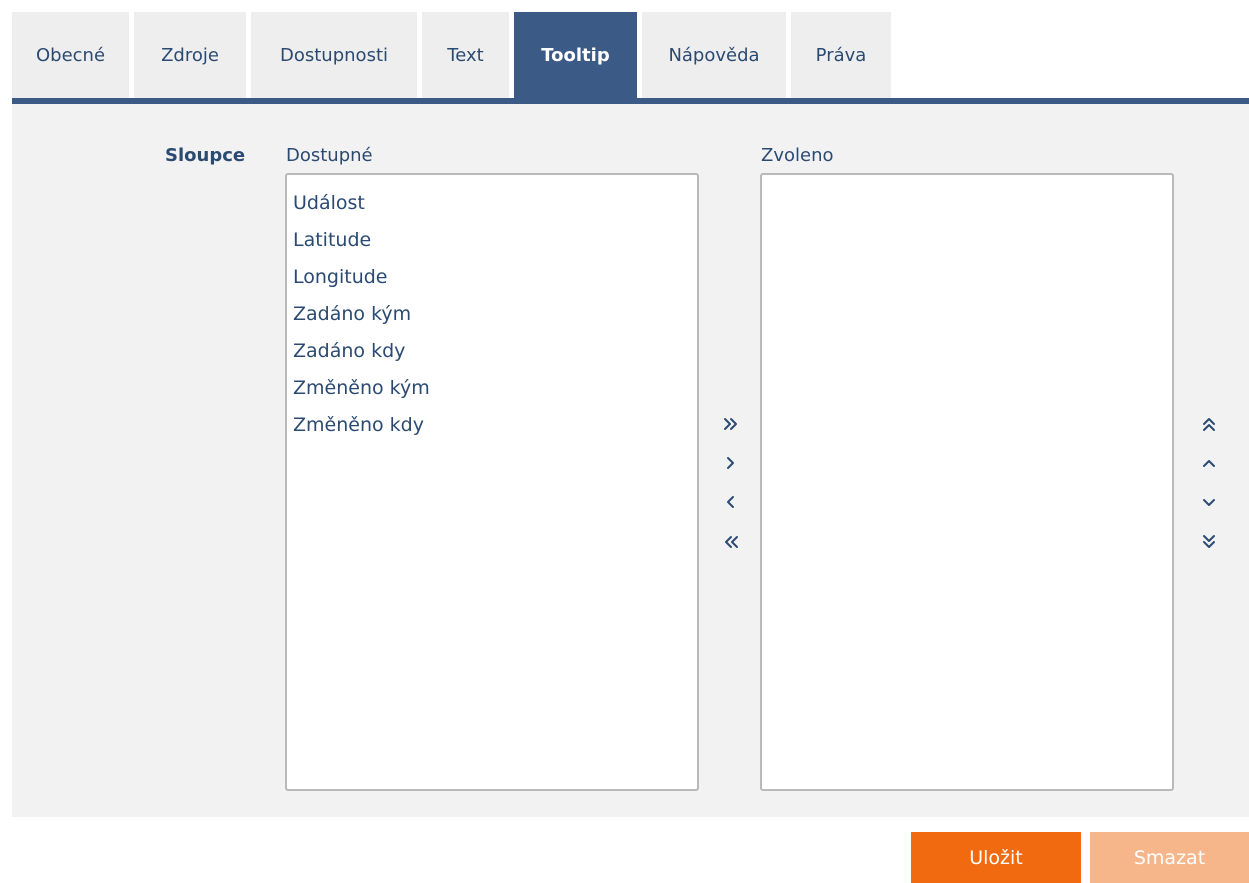  What do you see at coordinates (492, 388) in the screenshot?
I see `list-item: Změněno kým` at bounding box center [492, 388].